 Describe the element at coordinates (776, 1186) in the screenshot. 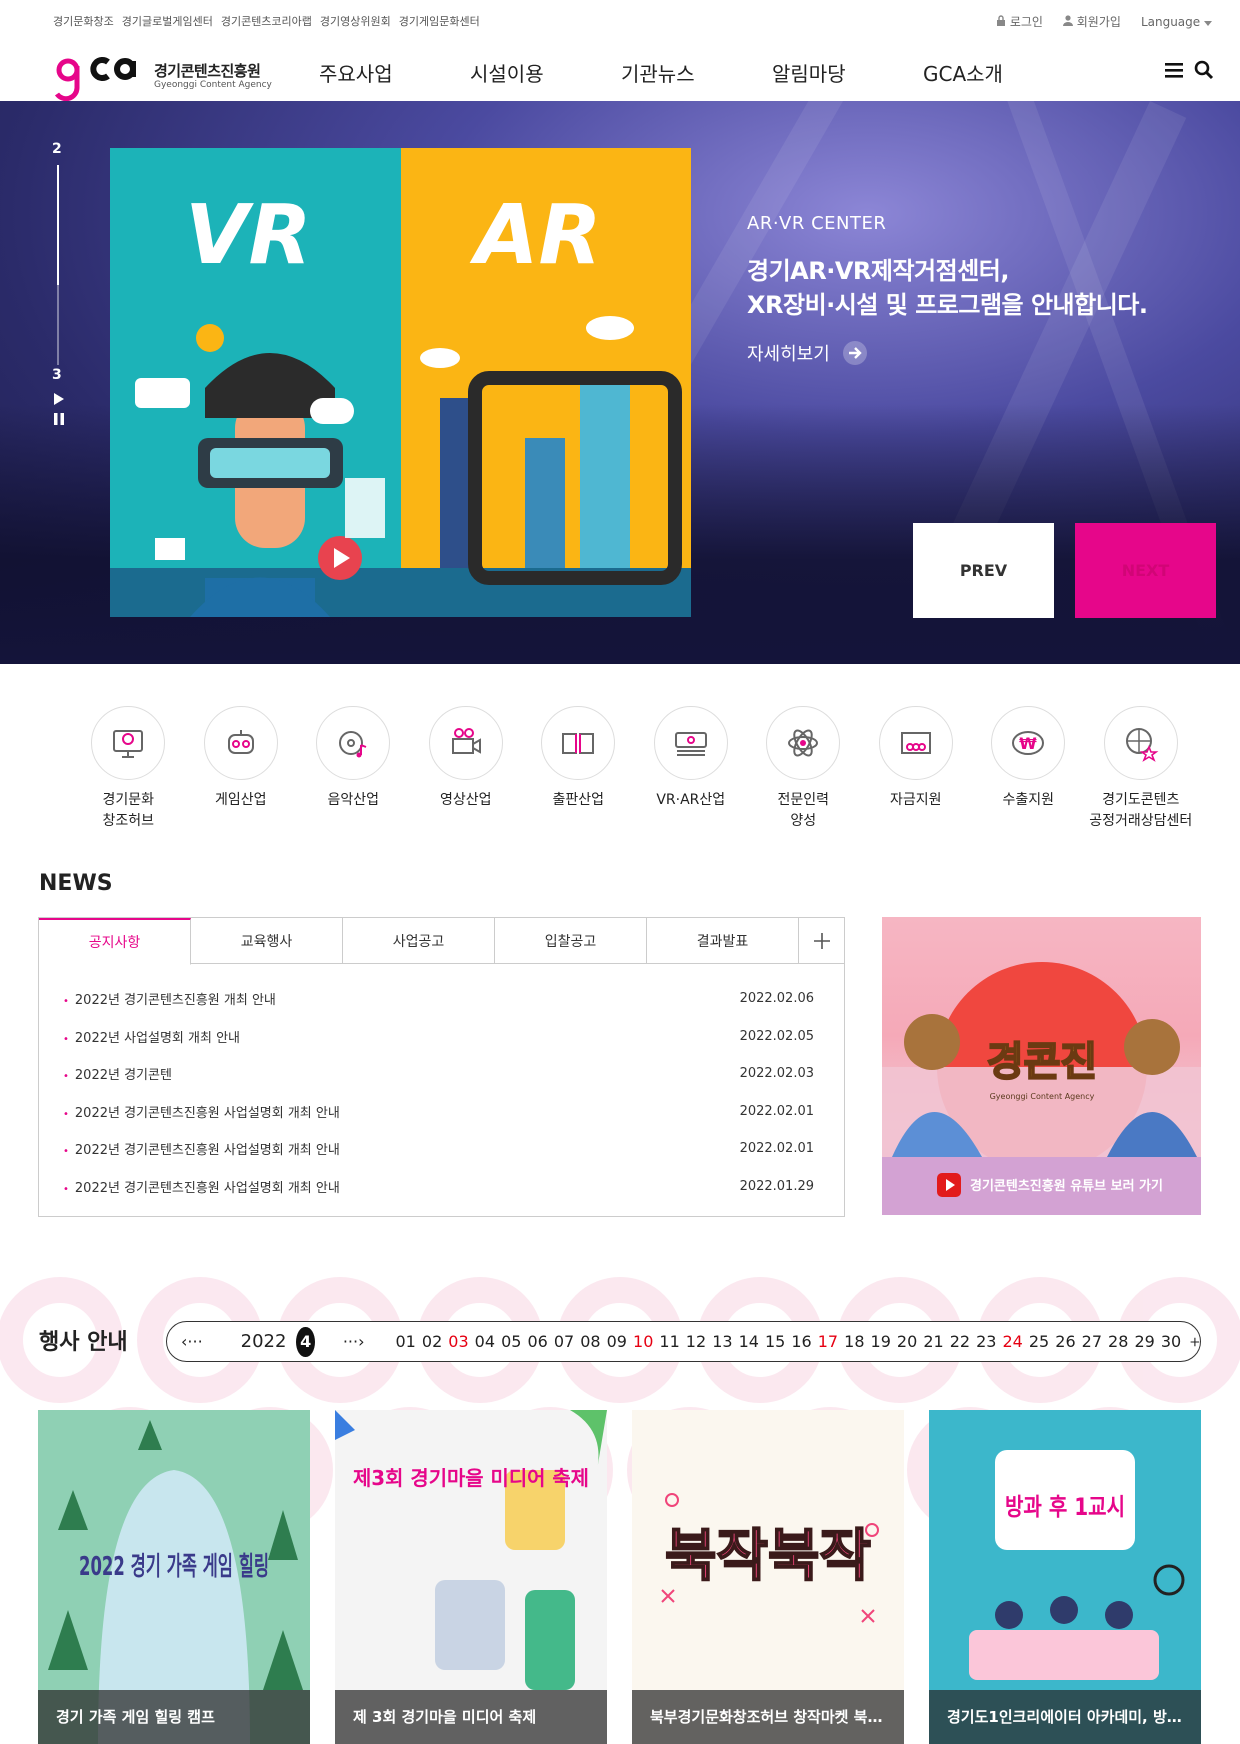

I see `news-date: 2022.01.29` at that location.